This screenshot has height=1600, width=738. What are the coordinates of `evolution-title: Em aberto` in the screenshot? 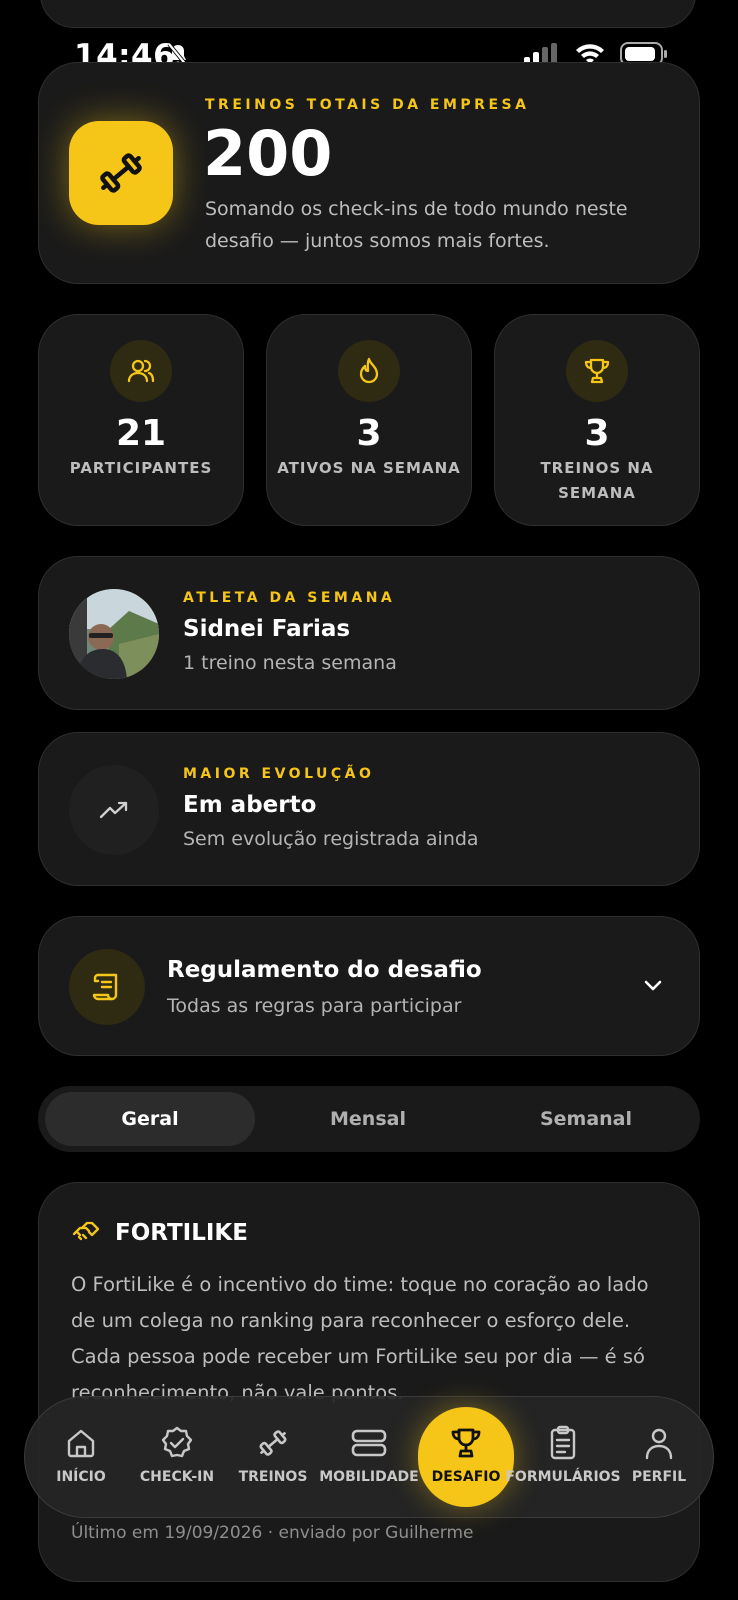 It's located at (250, 805).